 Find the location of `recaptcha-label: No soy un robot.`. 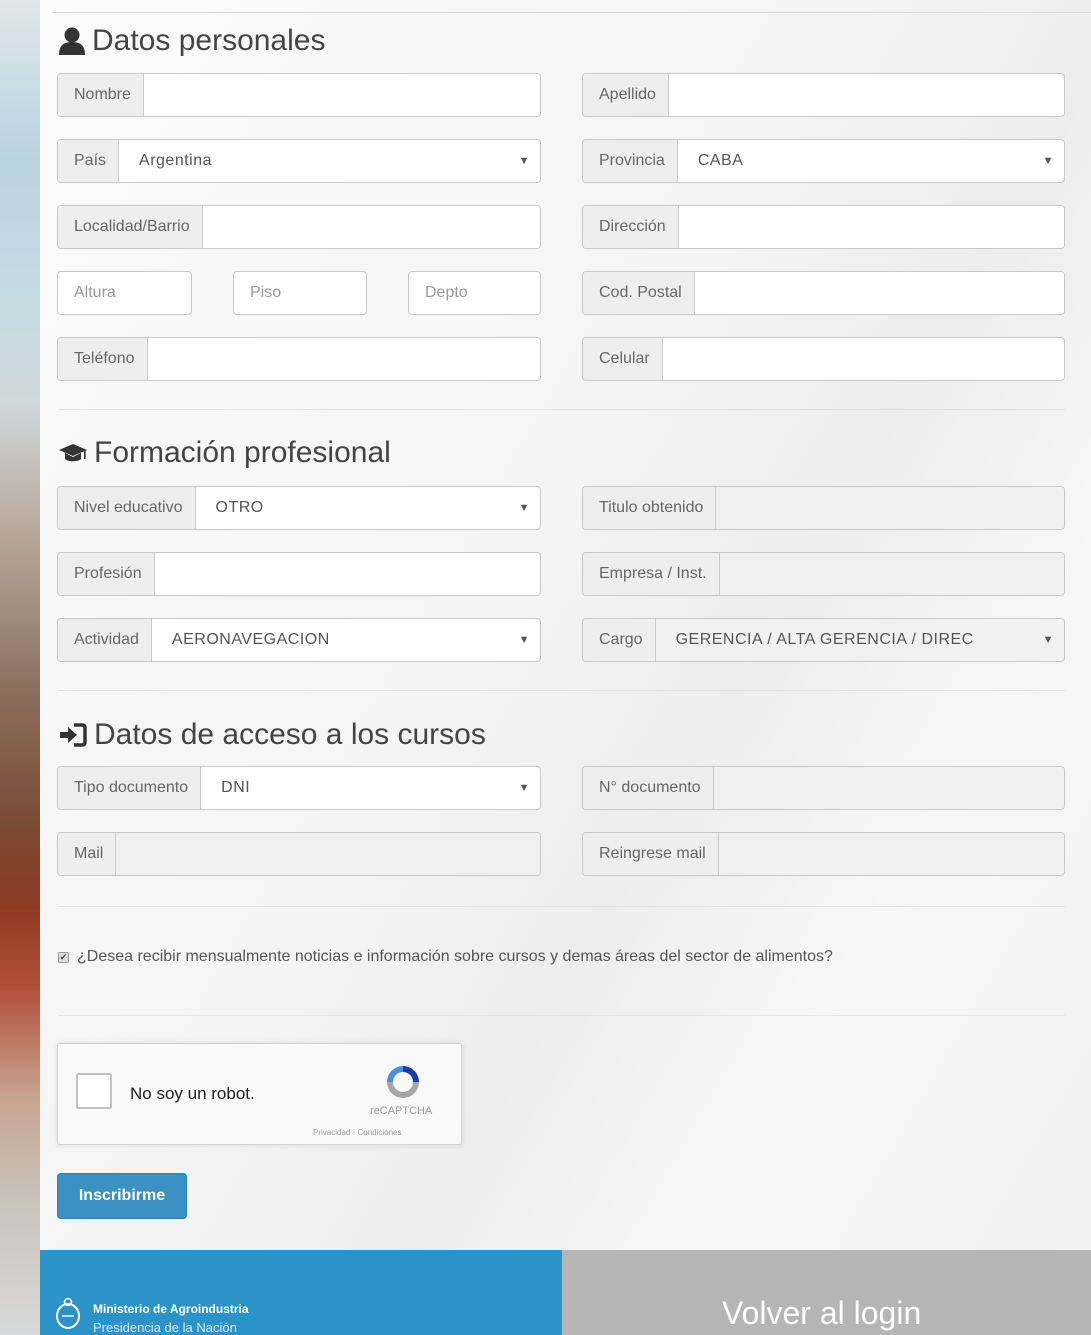

recaptcha-label: No soy un robot. is located at coordinates (192, 1093).